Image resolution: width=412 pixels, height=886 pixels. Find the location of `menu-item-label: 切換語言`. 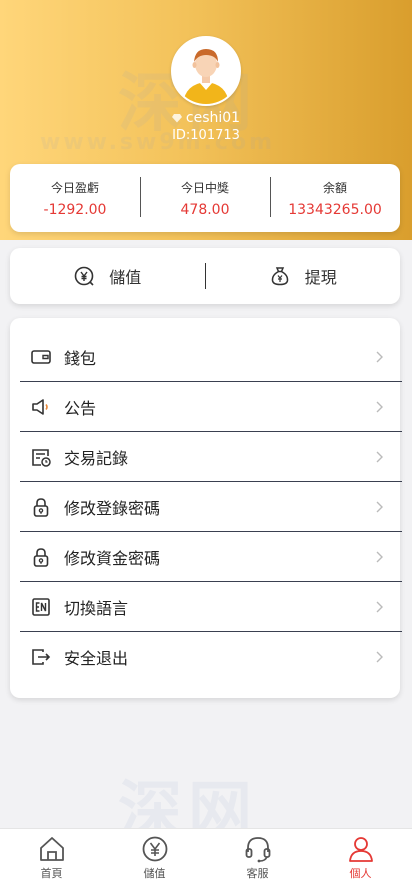

menu-item-label: 切換語言 is located at coordinates (96, 608).